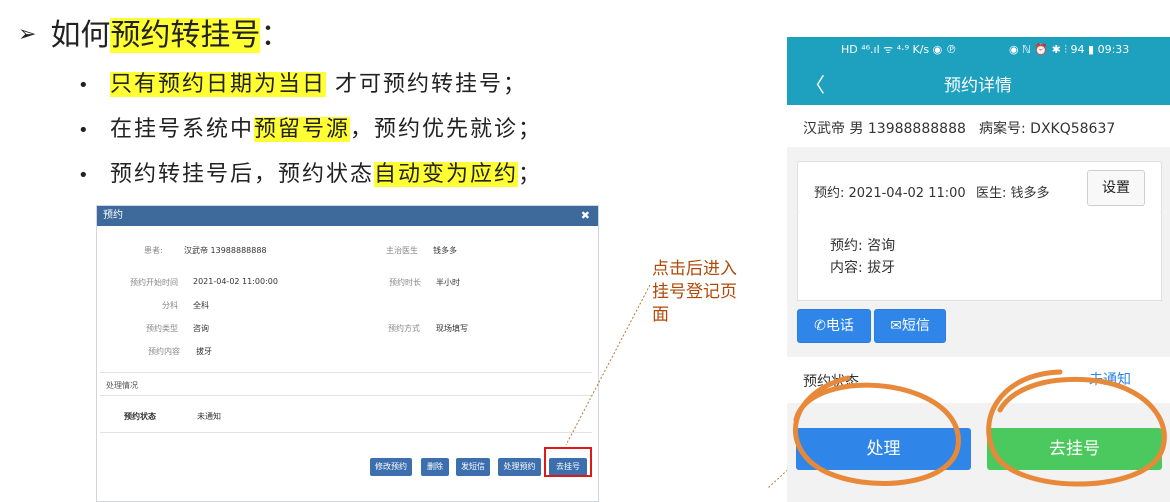 This screenshot has height=502, width=1170. What do you see at coordinates (980, 428) in the screenshot?
I see `hand-drawn-circles` at bounding box center [980, 428].